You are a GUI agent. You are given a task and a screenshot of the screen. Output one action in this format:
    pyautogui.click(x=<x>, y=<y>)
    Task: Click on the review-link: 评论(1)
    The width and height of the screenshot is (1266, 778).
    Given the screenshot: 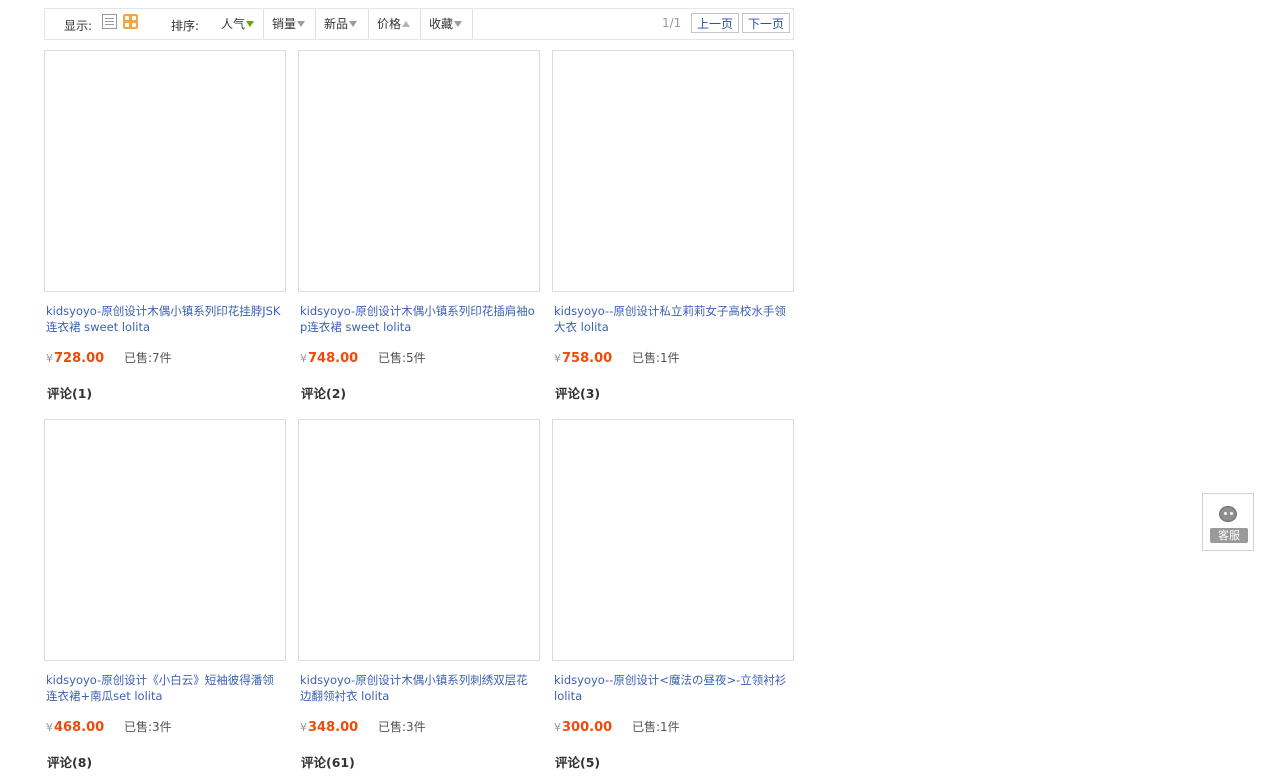 What is the action you would take?
    pyautogui.click(x=165, y=392)
    